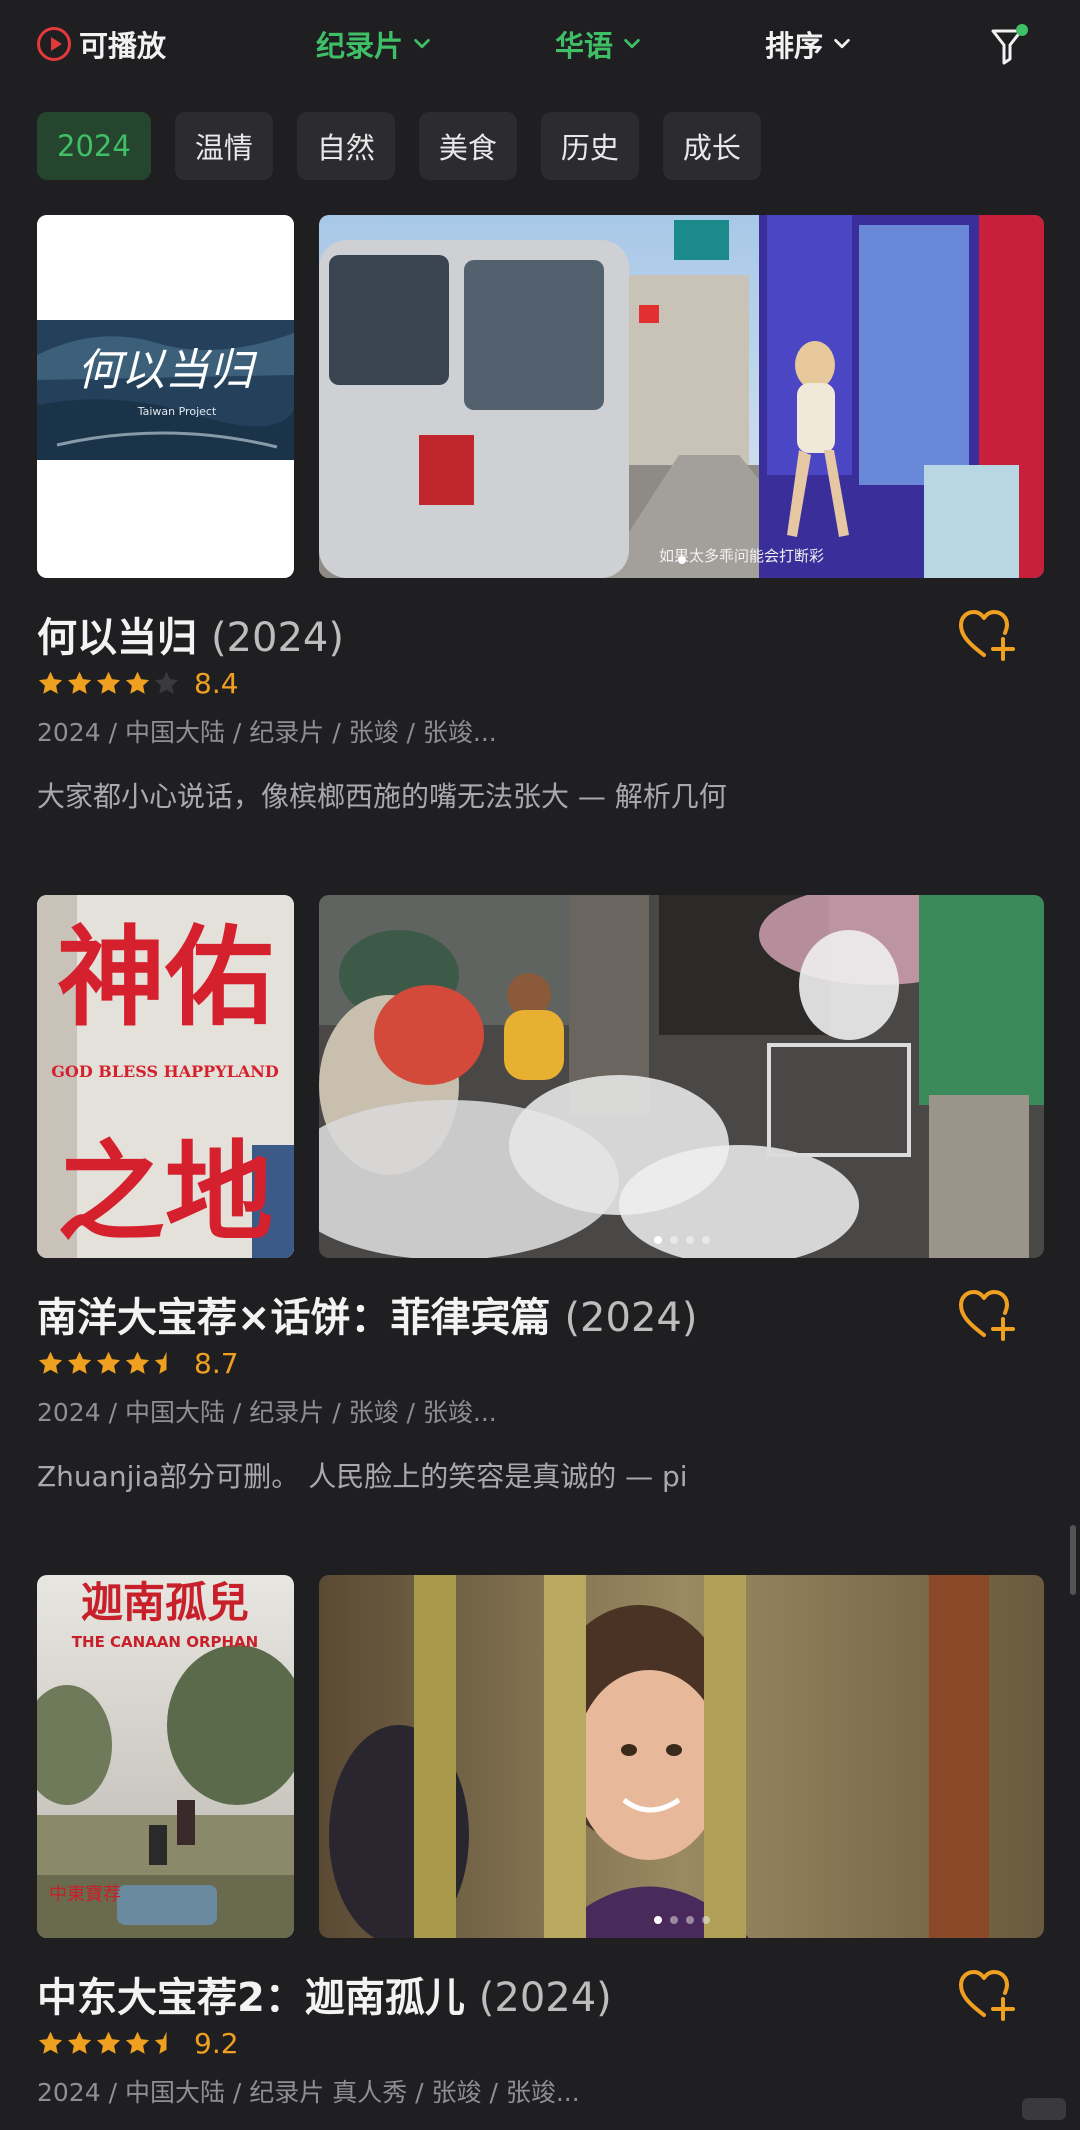 Image resolution: width=1080 pixels, height=2130 pixels. Describe the element at coordinates (584, 46) in the screenshot. I see `language-label: 华语` at that location.